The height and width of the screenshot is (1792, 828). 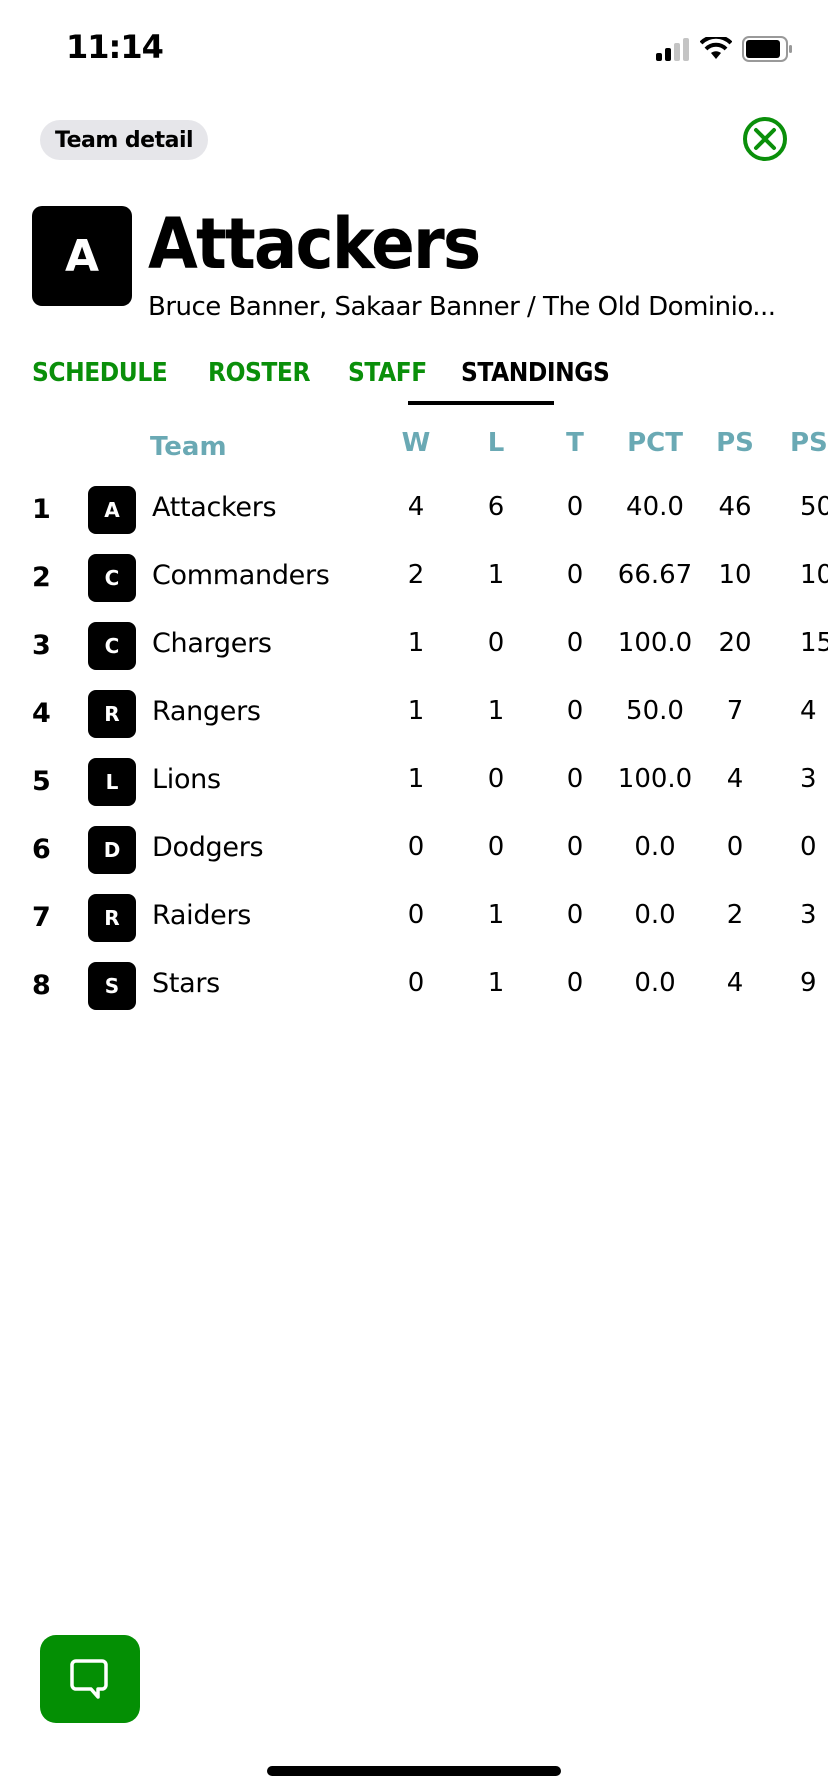 What do you see at coordinates (655, 443) in the screenshot?
I see `column-header-pct: PCT` at bounding box center [655, 443].